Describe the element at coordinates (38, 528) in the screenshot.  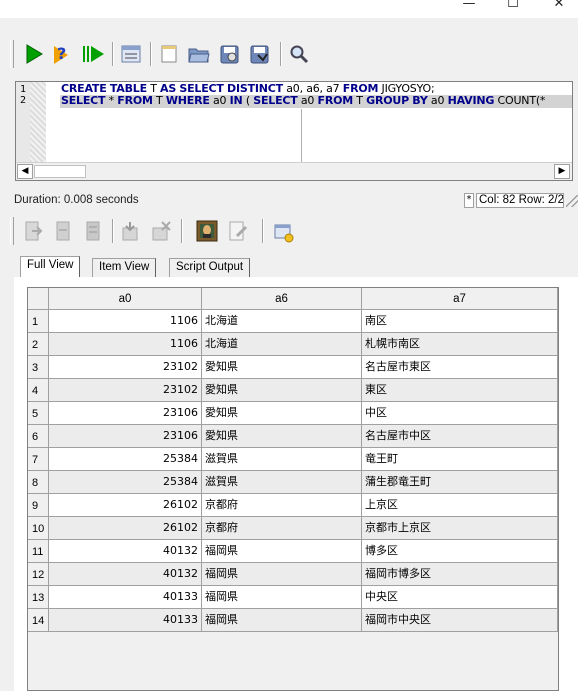
I see `row-header: 10` at that location.